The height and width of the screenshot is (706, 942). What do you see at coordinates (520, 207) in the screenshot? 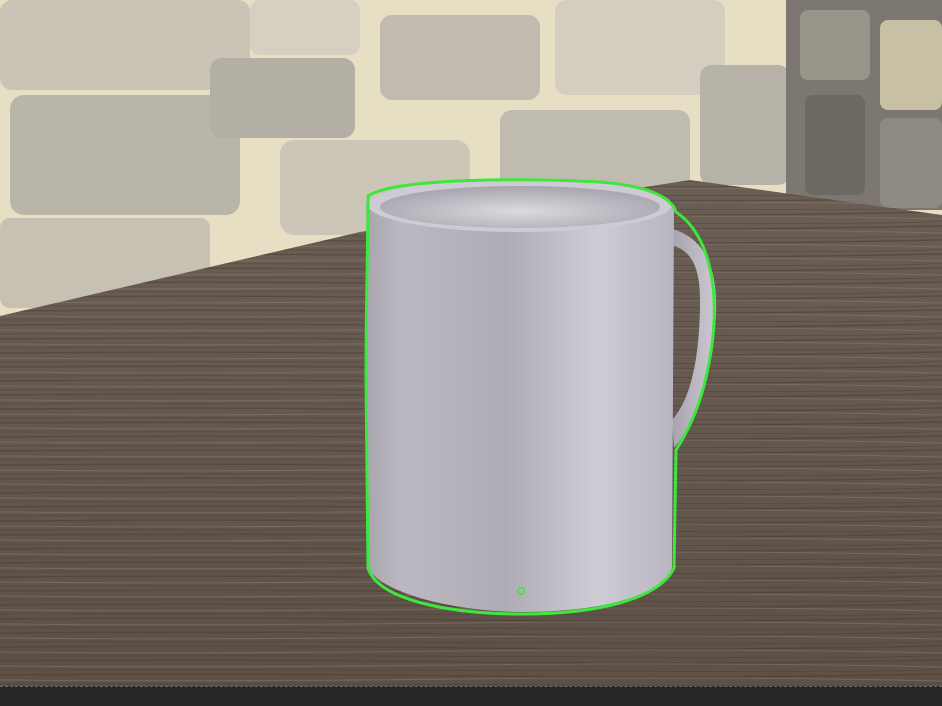
I see `mug-interior` at bounding box center [520, 207].